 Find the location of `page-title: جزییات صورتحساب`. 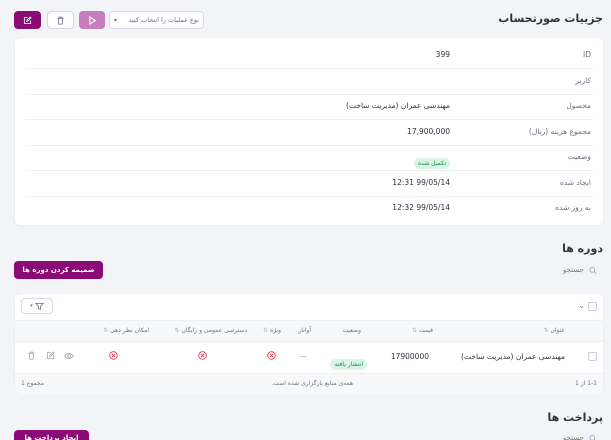

page-title: جزییات صورتحساب is located at coordinates (550, 18).